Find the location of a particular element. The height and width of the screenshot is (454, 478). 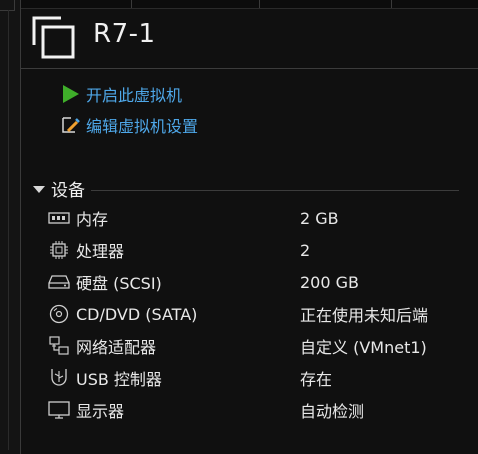

devices-section-header: 设备 is located at coordinates (246, 188).